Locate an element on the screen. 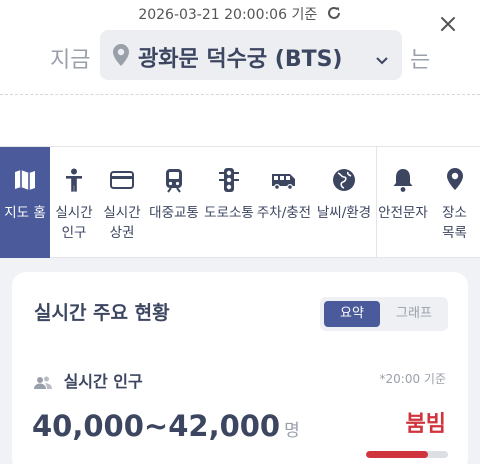  population-heading: 실시간 인구 is located at coordinates (88, 381).